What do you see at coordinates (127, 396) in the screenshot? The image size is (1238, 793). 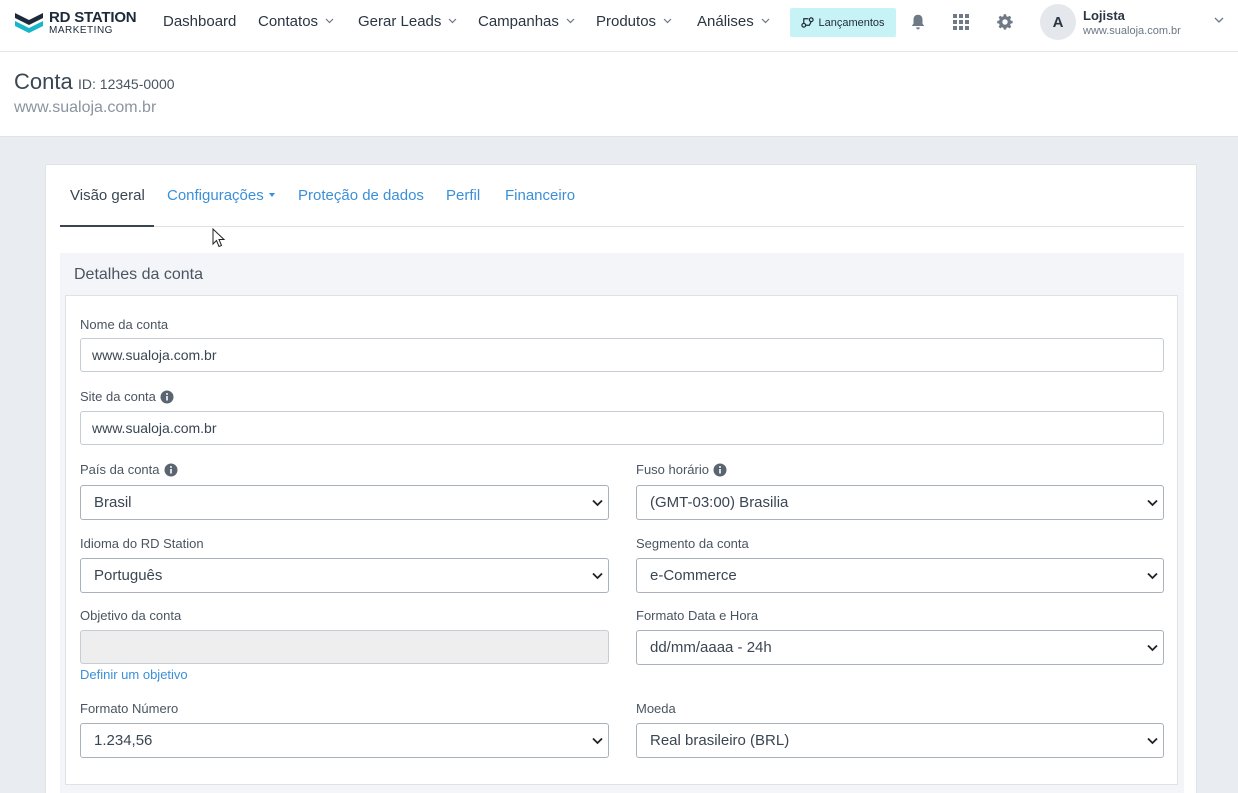 I see `site-label: Site da conta` at bounding box center [127, 396].